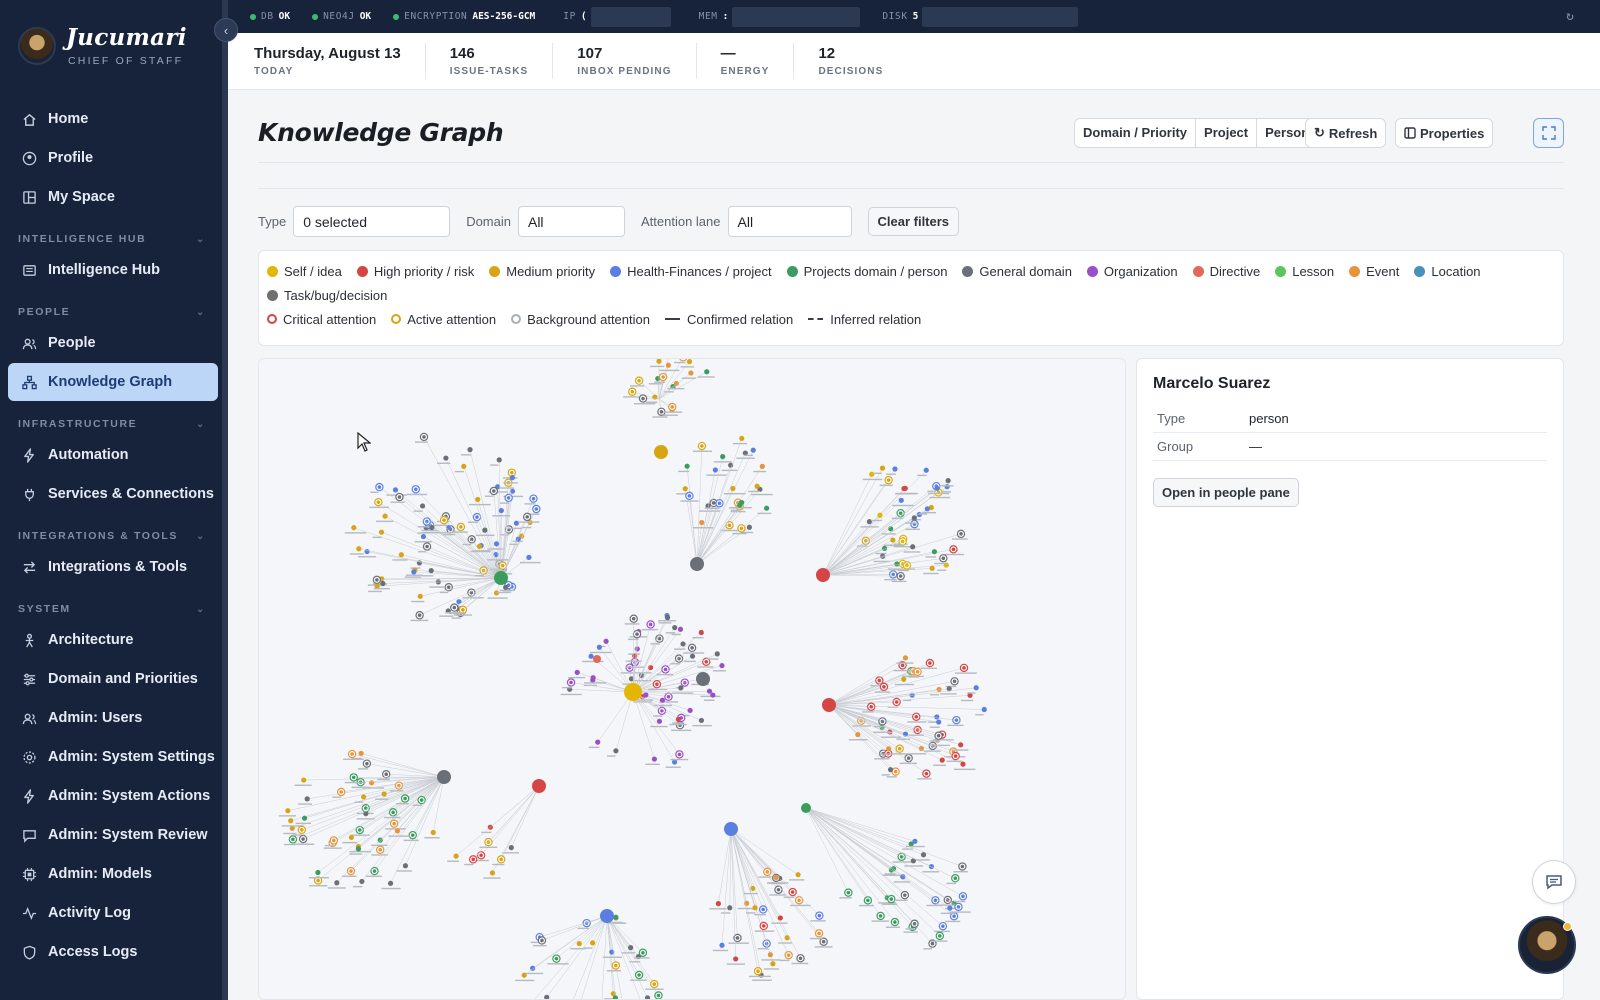  What do you see at coordinates (113, 679) in the screenshot?
I see `sidebar-item-domain-and-priorities: Domain and Priorities` at bounding box center [113, 679].